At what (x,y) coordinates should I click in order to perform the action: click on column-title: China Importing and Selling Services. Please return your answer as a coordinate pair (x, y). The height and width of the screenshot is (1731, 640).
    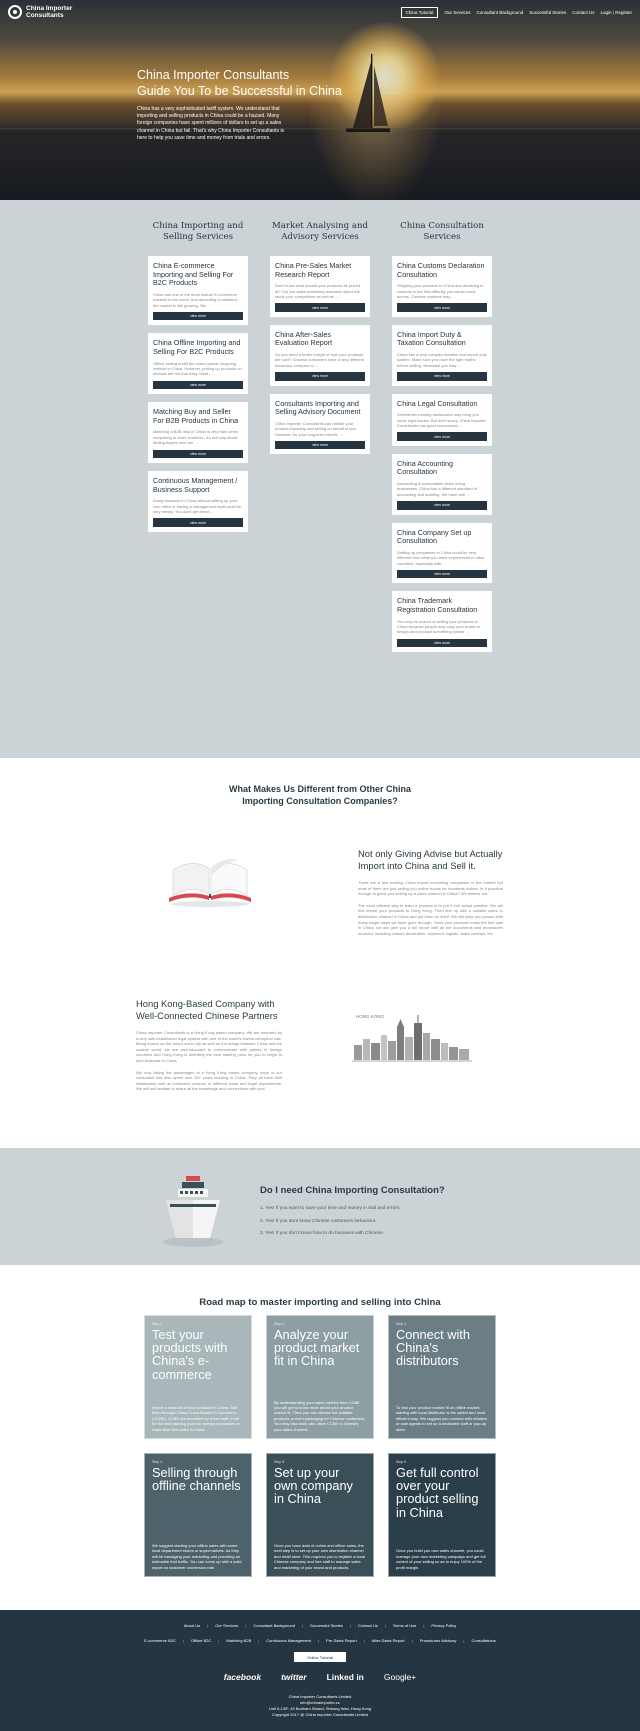
    Looking at the image, I should click on (198, 231).